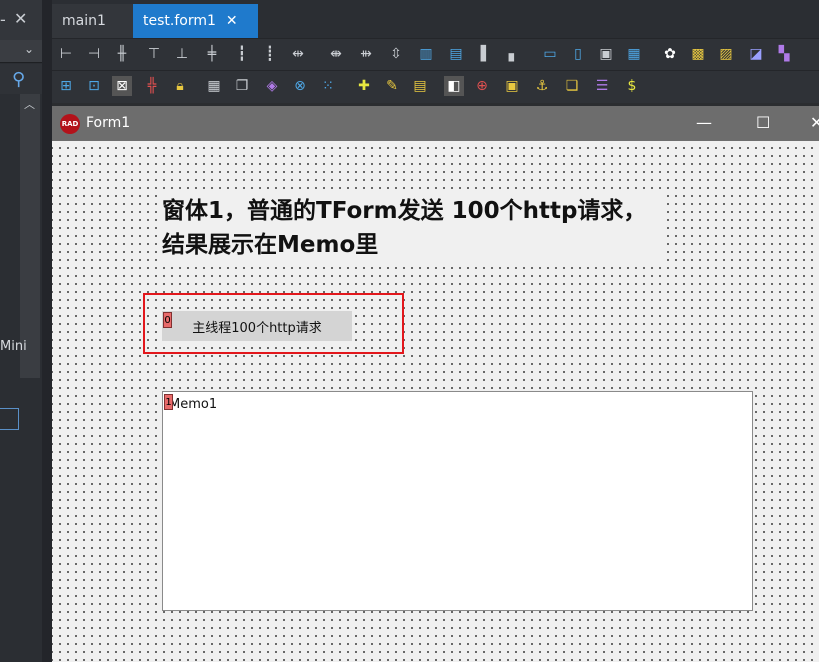  What do you see at coordinates (9, 419) in the screenshot?
I see `left-panel-input` at bounding box center [9, 419].